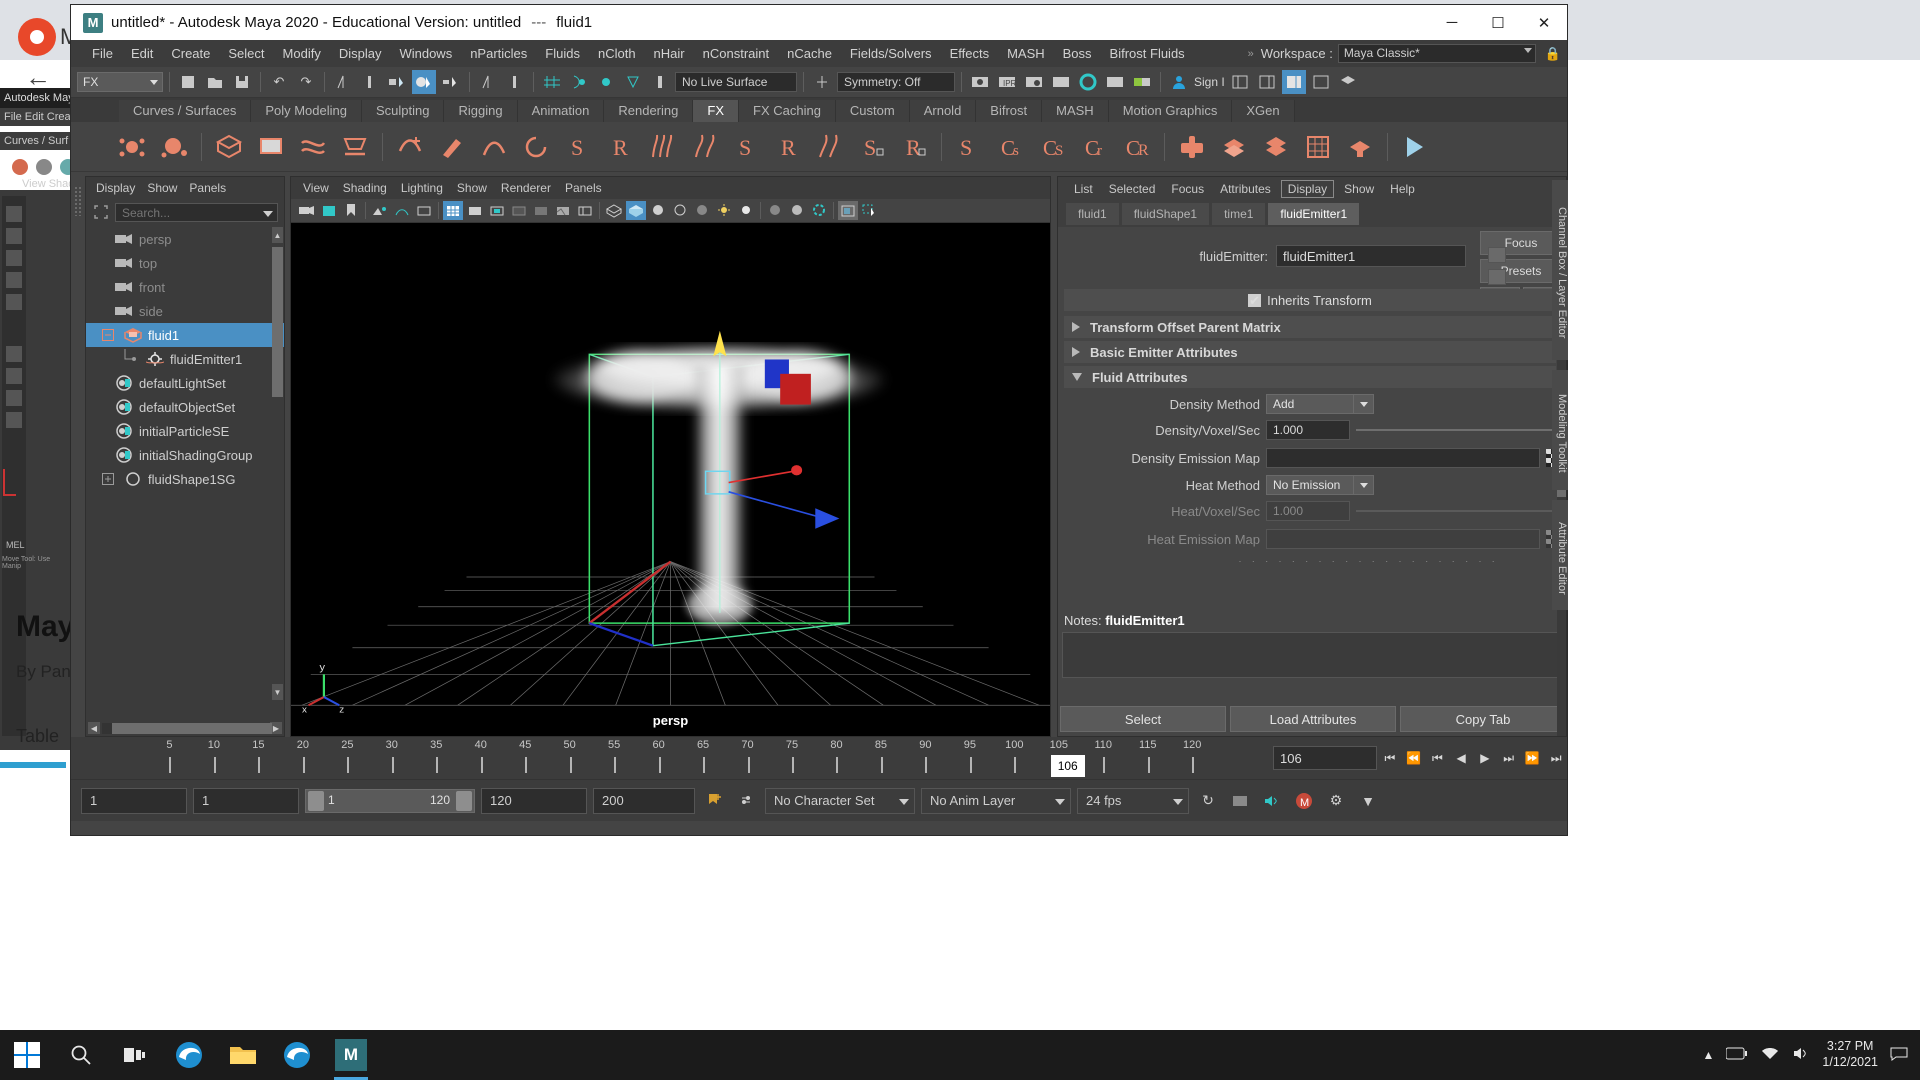  What do you see at coordinates (360, 53) in the screenshot?
I see `menu-display: Display` at bounding box center [360, 53].